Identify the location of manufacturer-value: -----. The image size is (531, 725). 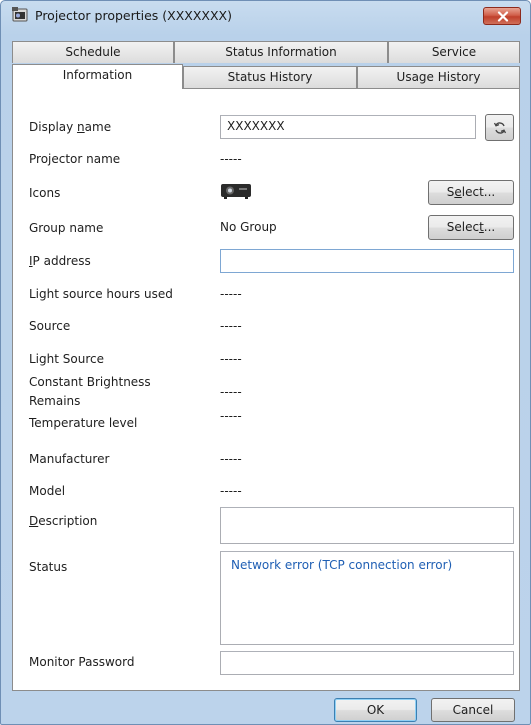
(231, 459).